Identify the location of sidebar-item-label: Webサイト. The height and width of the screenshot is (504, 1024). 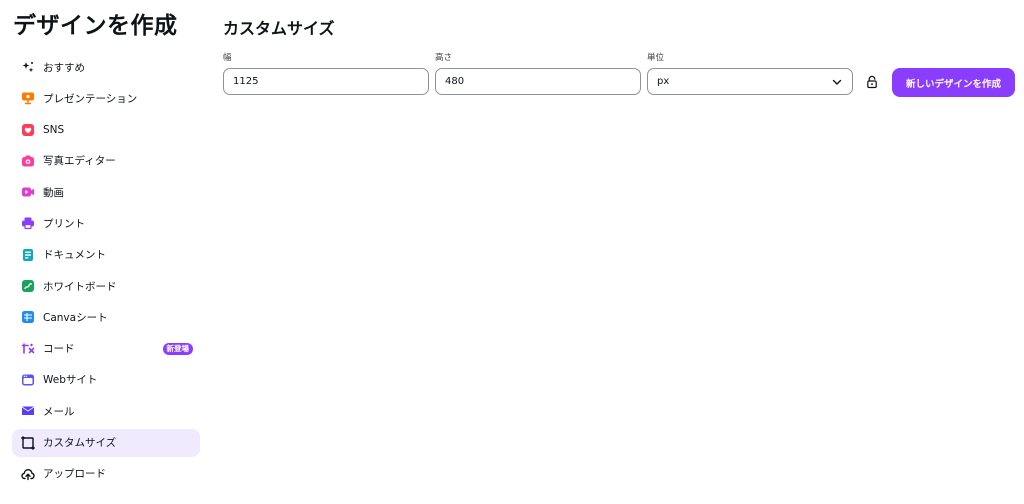
(70, 380).